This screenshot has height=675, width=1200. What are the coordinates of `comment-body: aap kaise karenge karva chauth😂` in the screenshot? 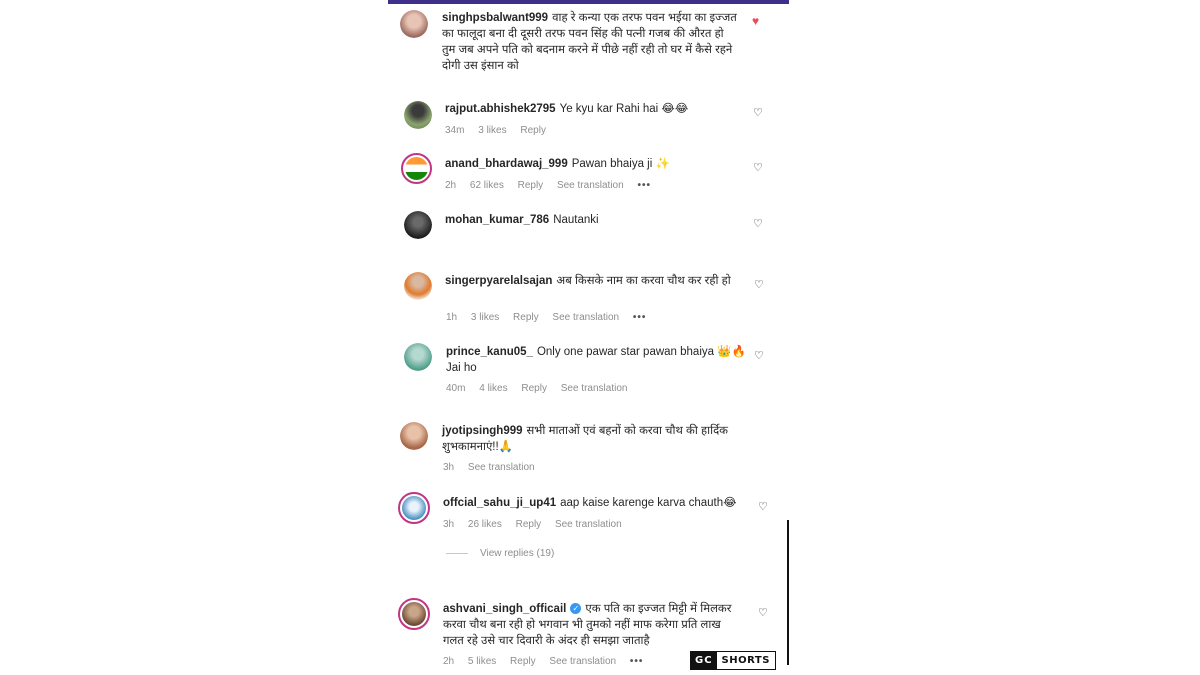 It's located at (648, 503).